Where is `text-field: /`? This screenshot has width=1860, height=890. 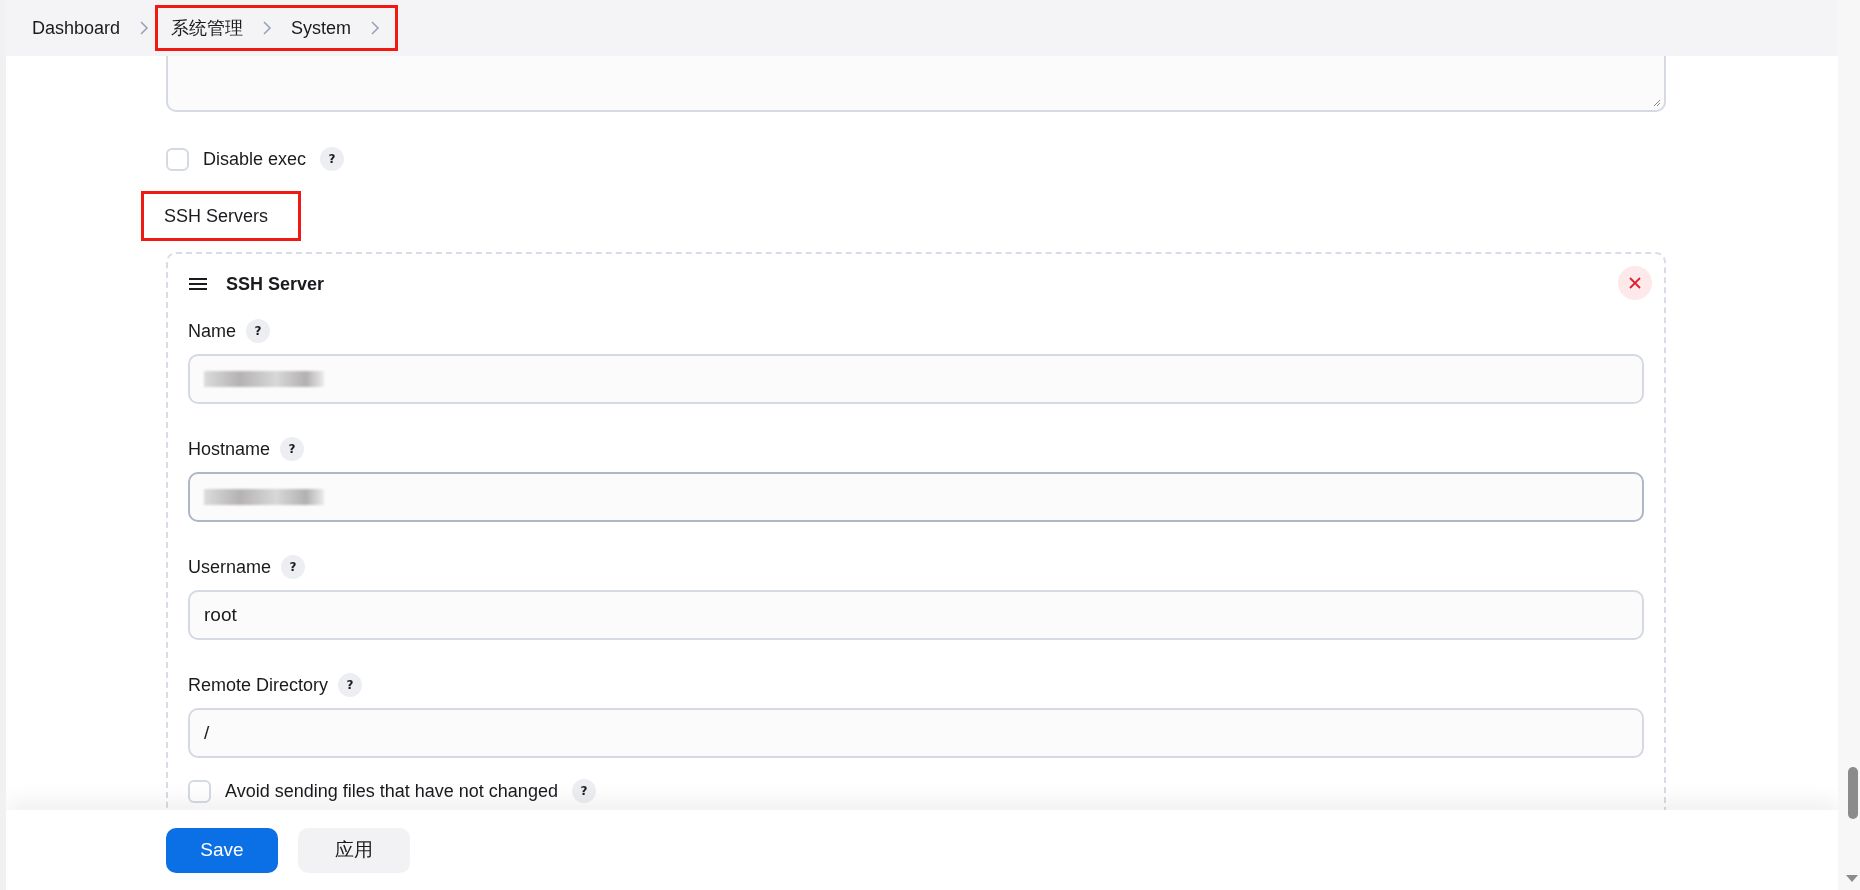 text-field: / is located at coordinates (916, 733).